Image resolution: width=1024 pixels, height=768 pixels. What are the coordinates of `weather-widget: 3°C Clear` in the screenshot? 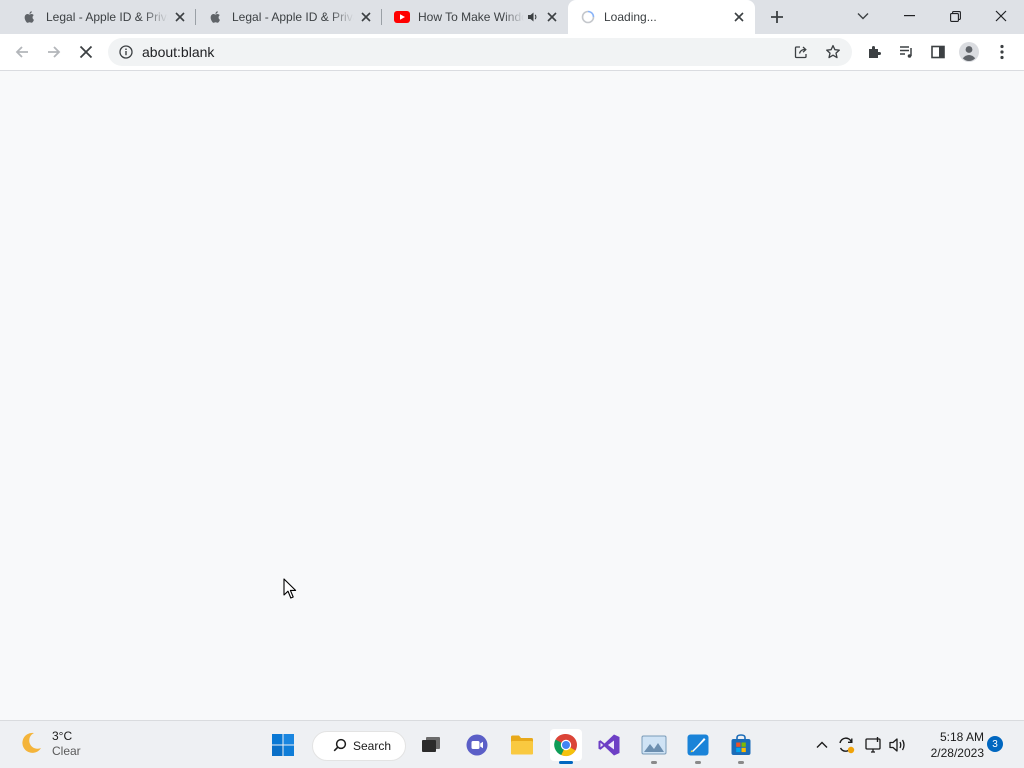 It's located at (49, 744).